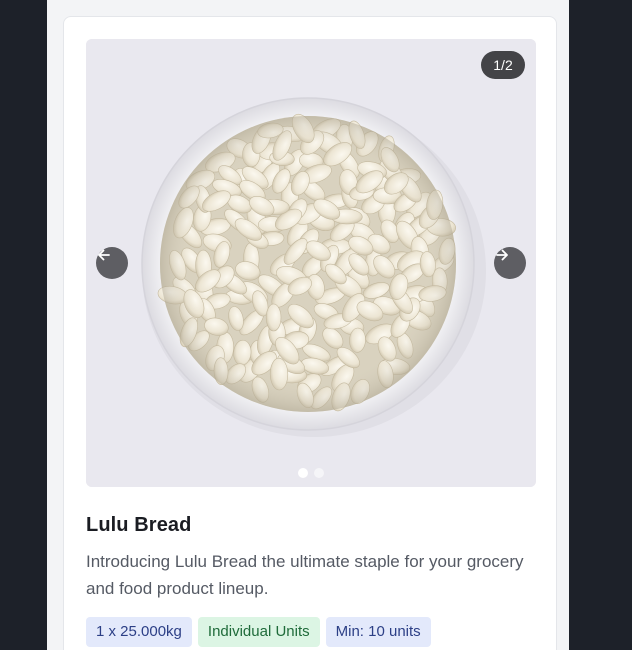 Image resolution: width=632 pixels, height=650 pixels. Describe the element at coordinates (510, 263) in the screenshot. I see `next-slide-button` at that location.